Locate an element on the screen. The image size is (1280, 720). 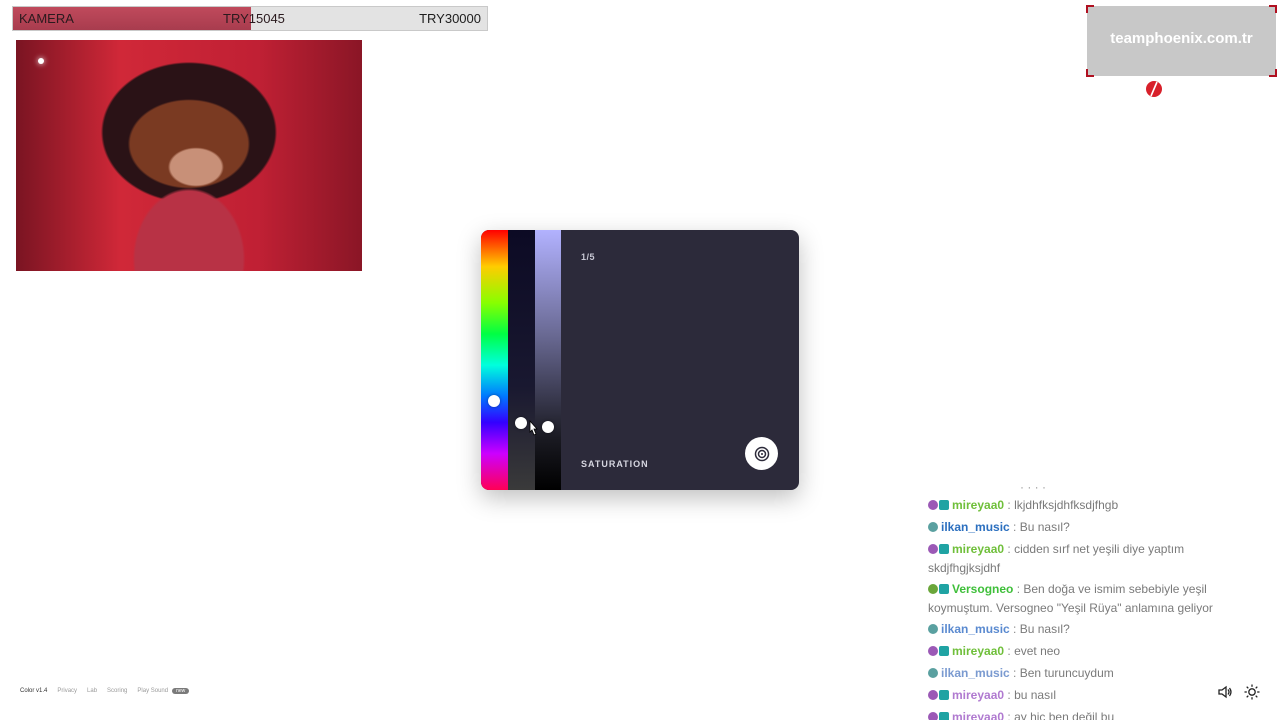
chat-message: mireyaa0 : ay hiç ben değil bu is located at coordinates (1078, 714).